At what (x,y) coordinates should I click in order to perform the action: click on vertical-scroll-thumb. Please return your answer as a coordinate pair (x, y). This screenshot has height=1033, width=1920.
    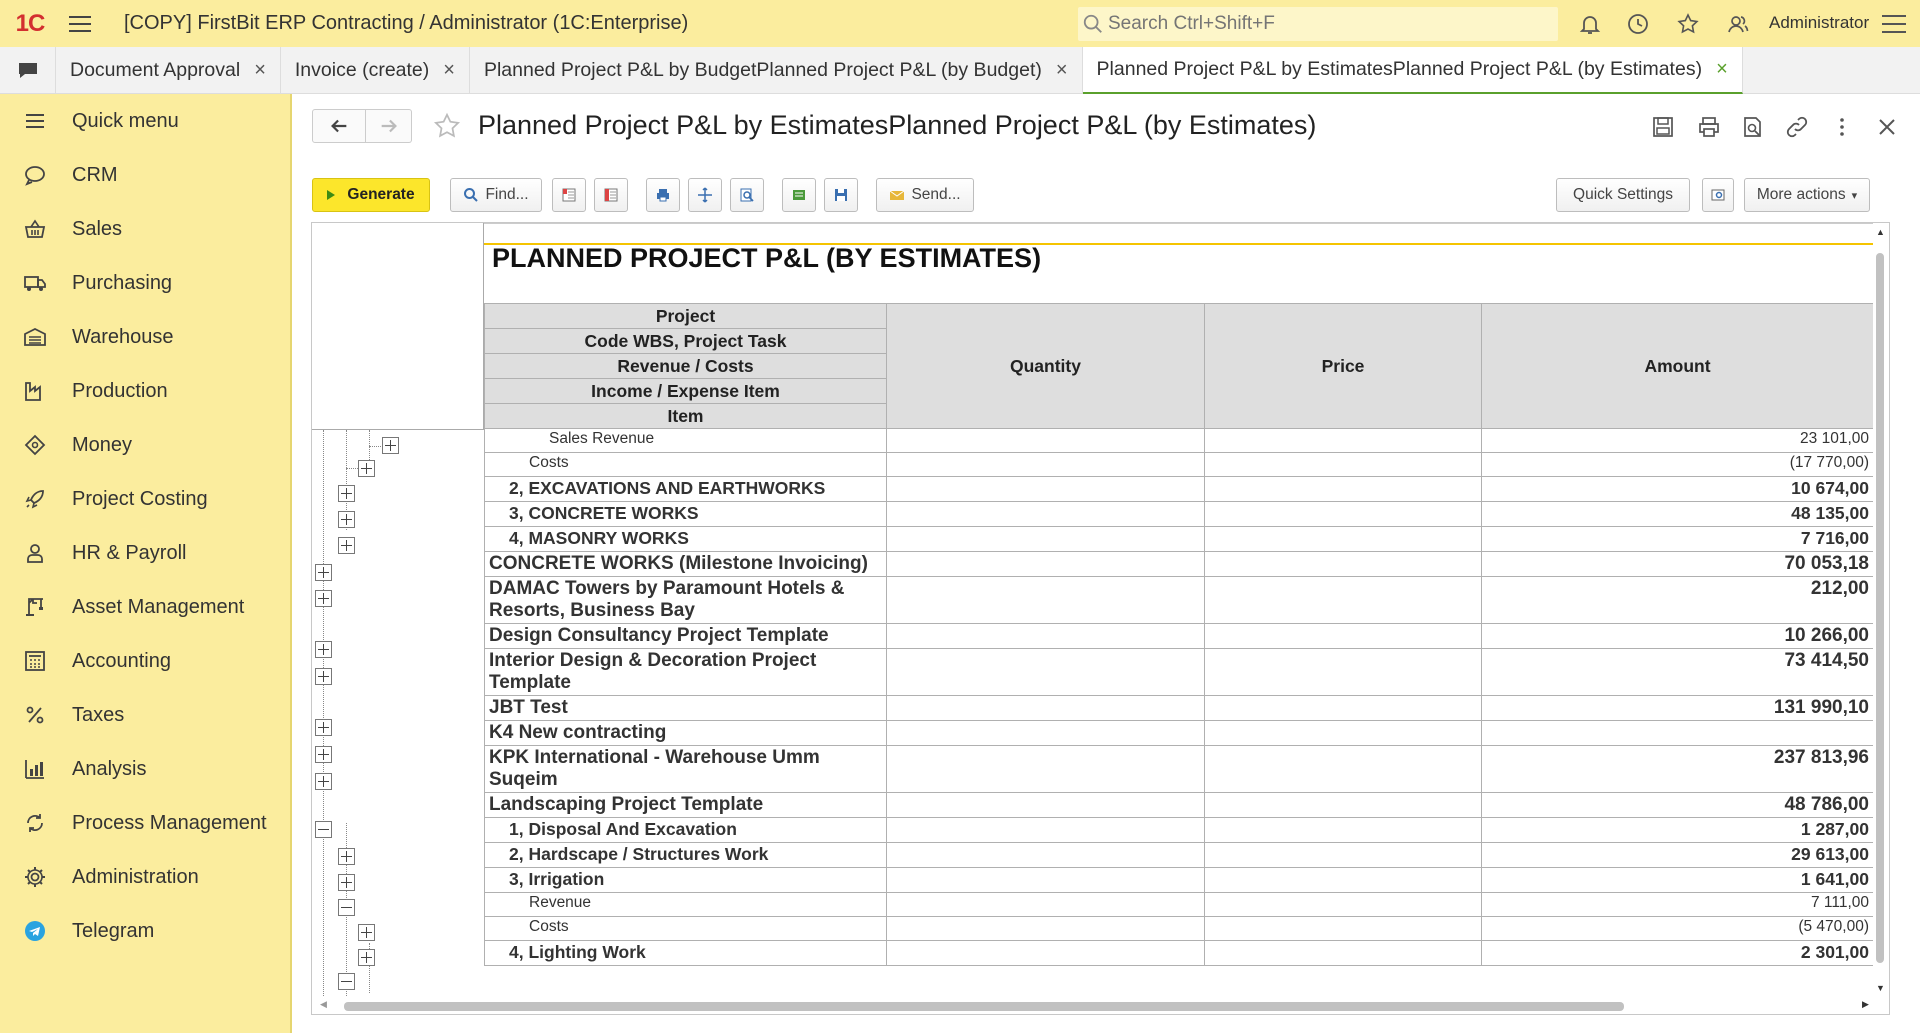
    Looking at the image, I should click on (1880, 608).